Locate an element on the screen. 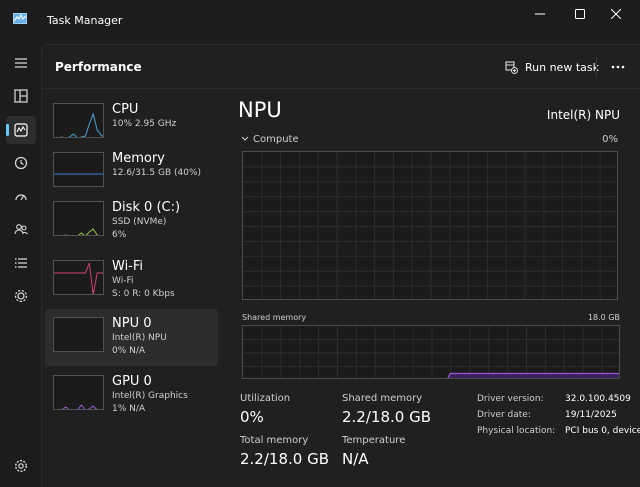 This screenshot has height=487, width=640. minimize-button is located at coordinates (540, 14).